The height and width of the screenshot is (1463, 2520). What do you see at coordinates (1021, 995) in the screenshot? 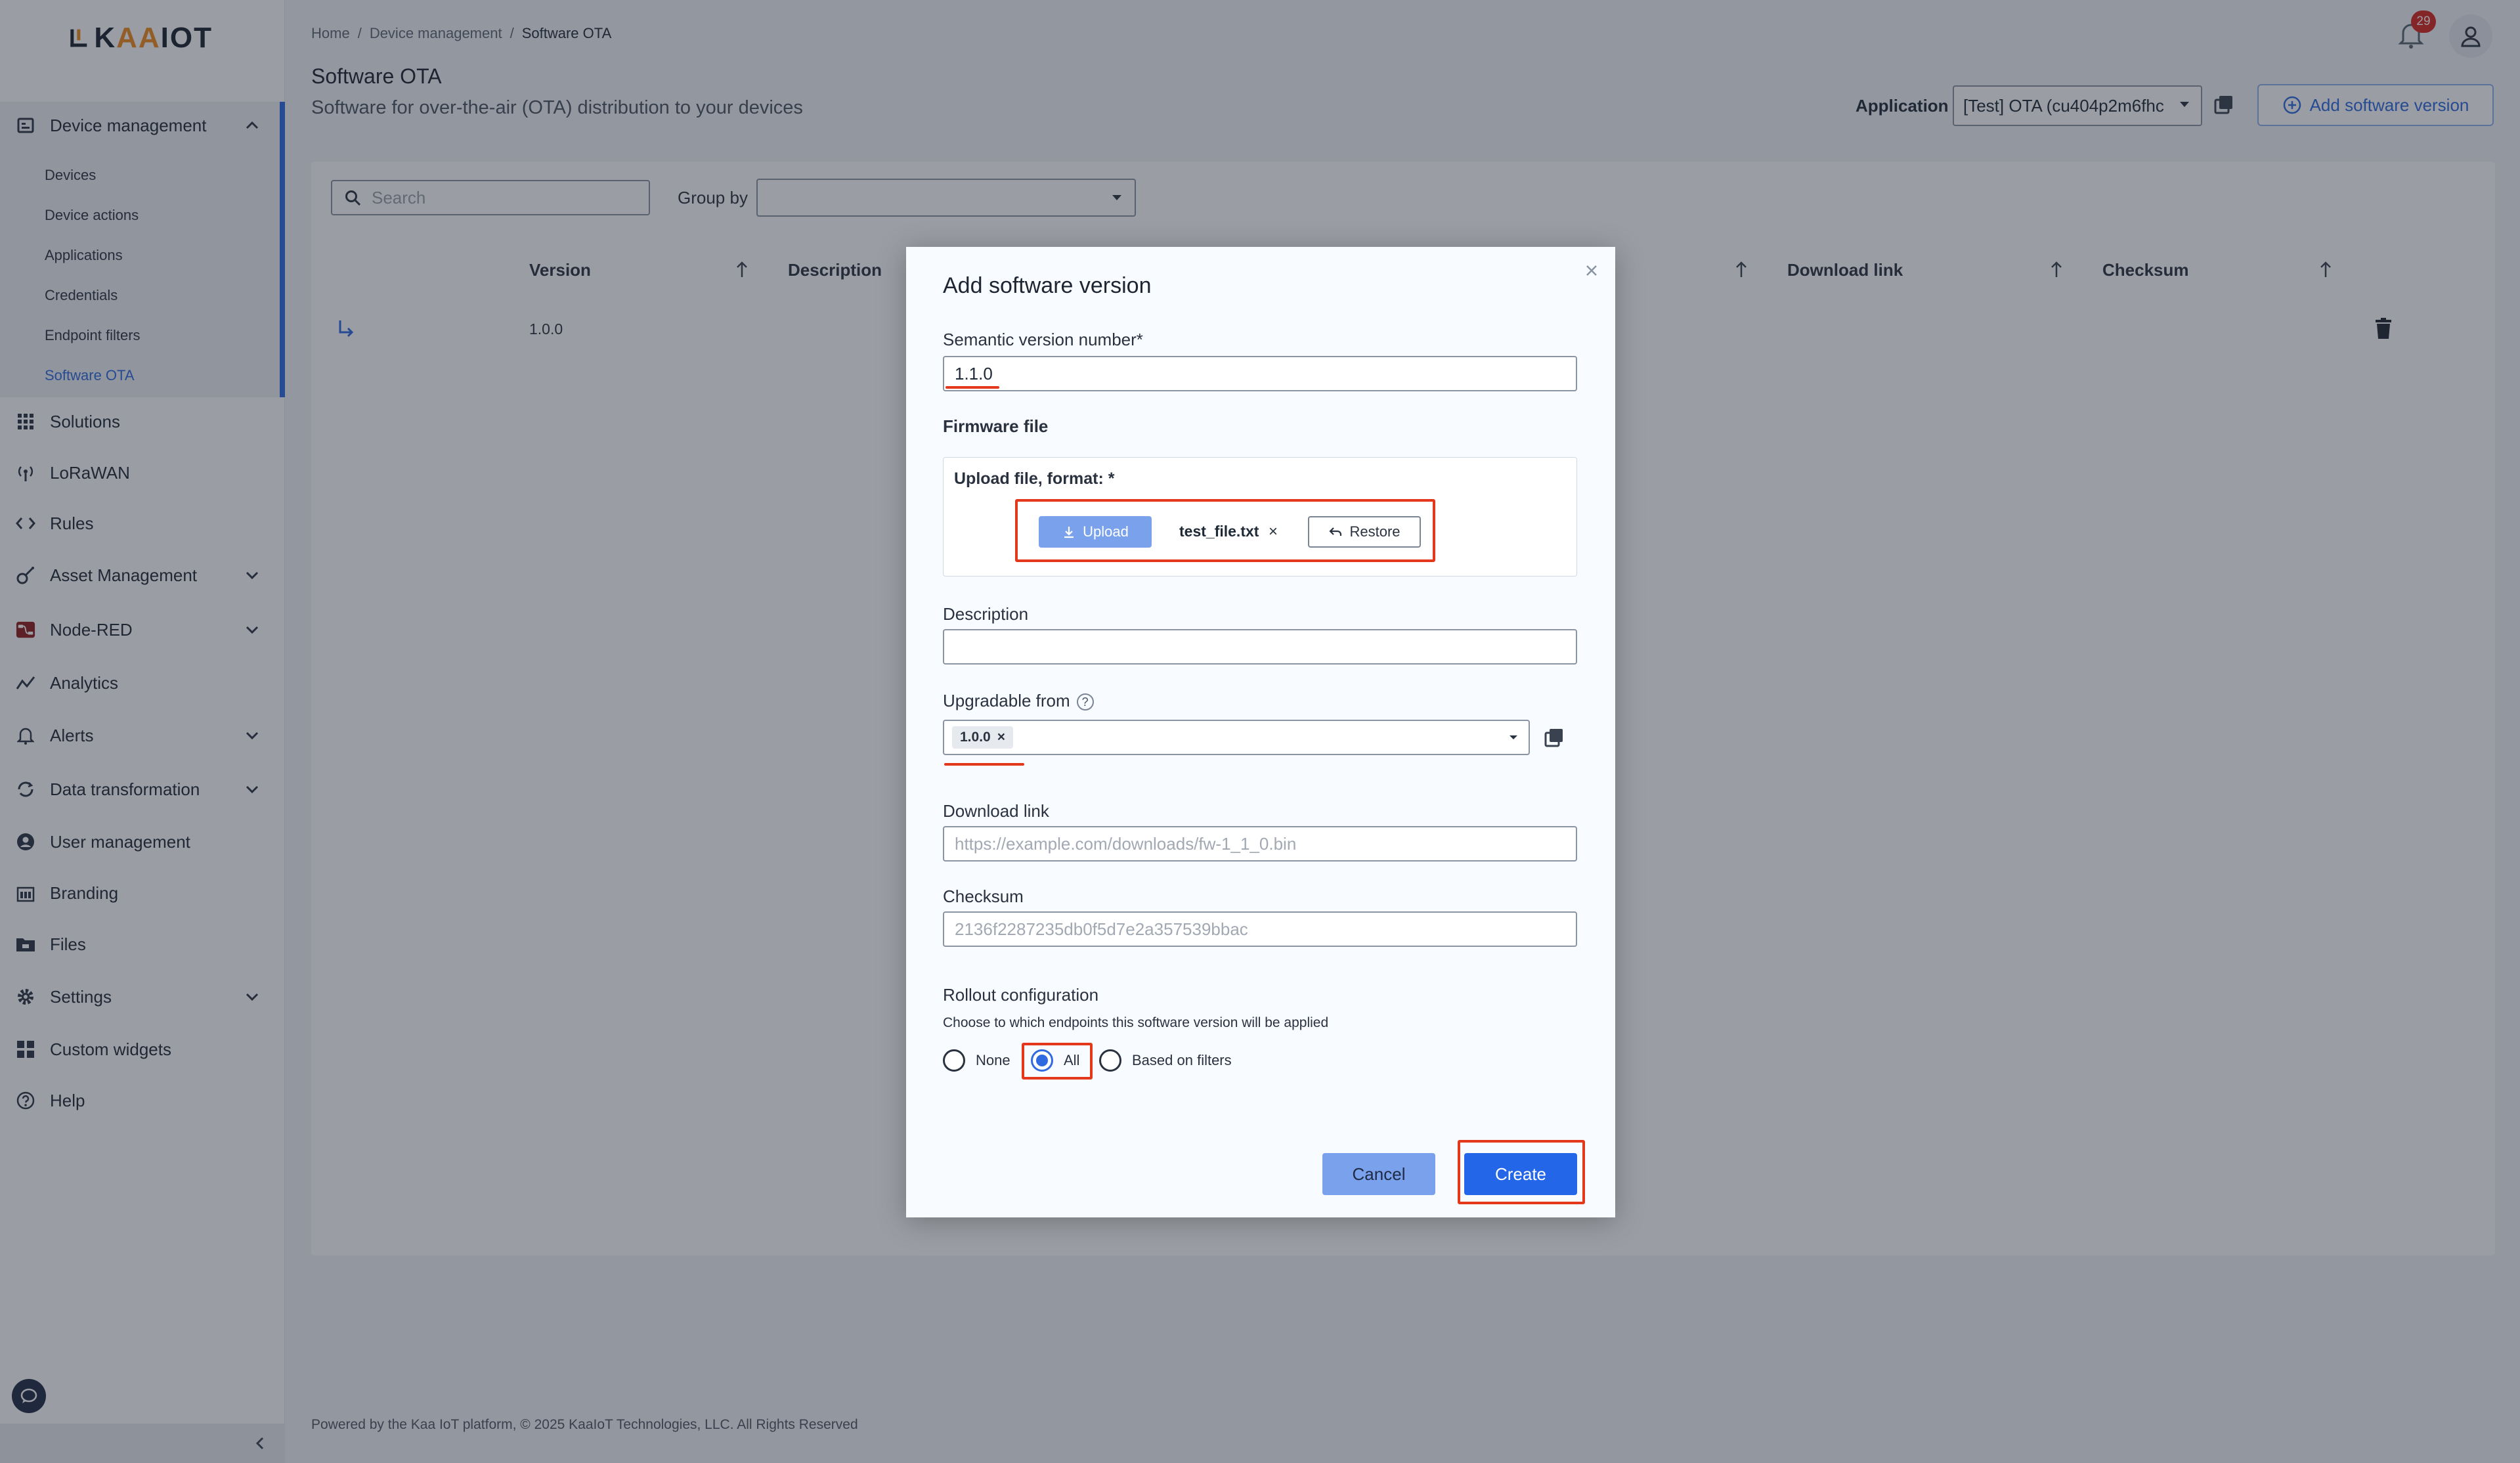
I see `rollout-configuration-label: Rollout configuration` at bounding box center [1021, 995].